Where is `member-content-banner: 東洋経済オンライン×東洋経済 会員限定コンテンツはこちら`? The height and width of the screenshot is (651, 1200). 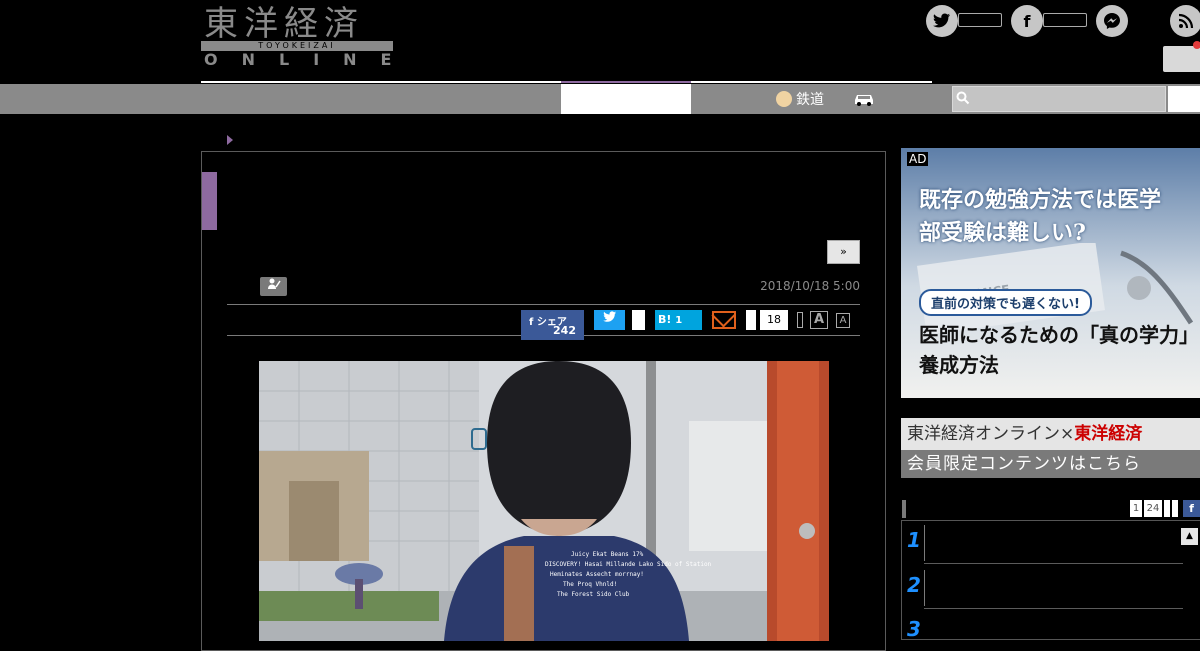
member-content-banner: 東洋経済オンライン×東洋経済 会員限定コンテンツはこちら is located at coordinates (1050, 448).